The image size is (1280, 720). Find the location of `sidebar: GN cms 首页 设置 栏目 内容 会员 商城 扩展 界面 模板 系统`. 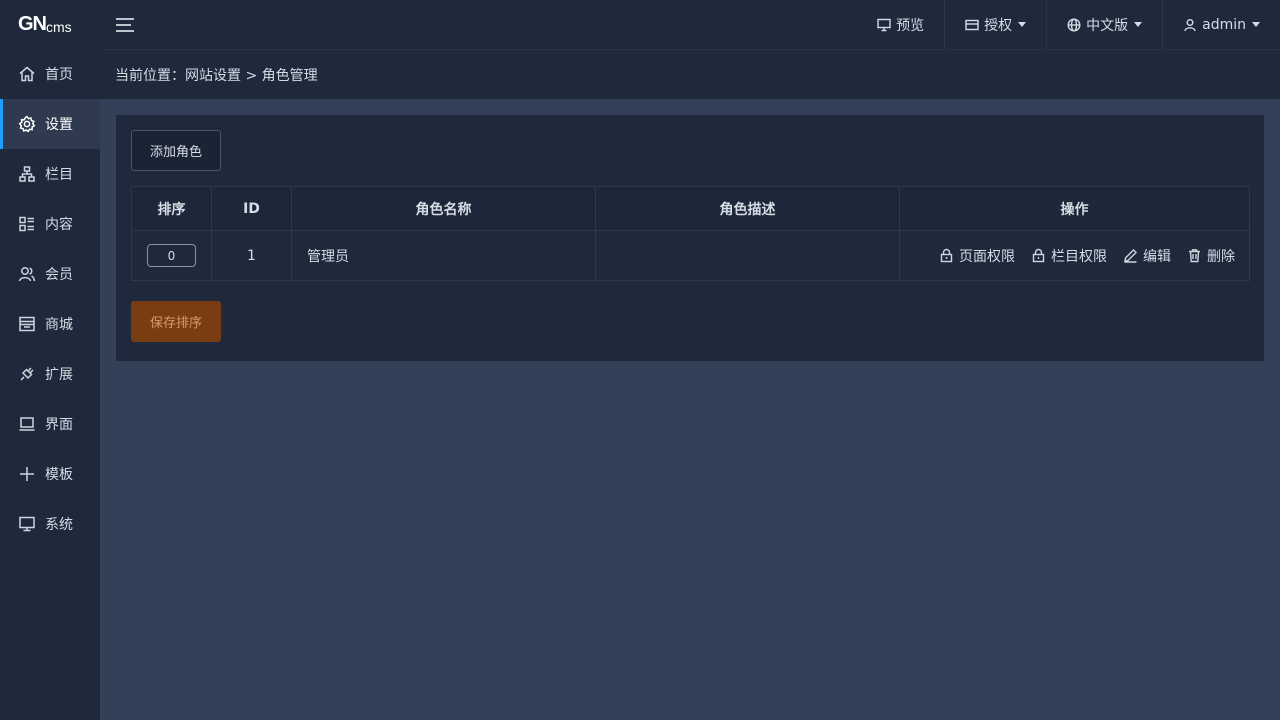

sidebar: GN cms 首页 设置 栏目 内容 会员 商城 扩展 界面 模板 系统 is located at coordinates (50, 360).